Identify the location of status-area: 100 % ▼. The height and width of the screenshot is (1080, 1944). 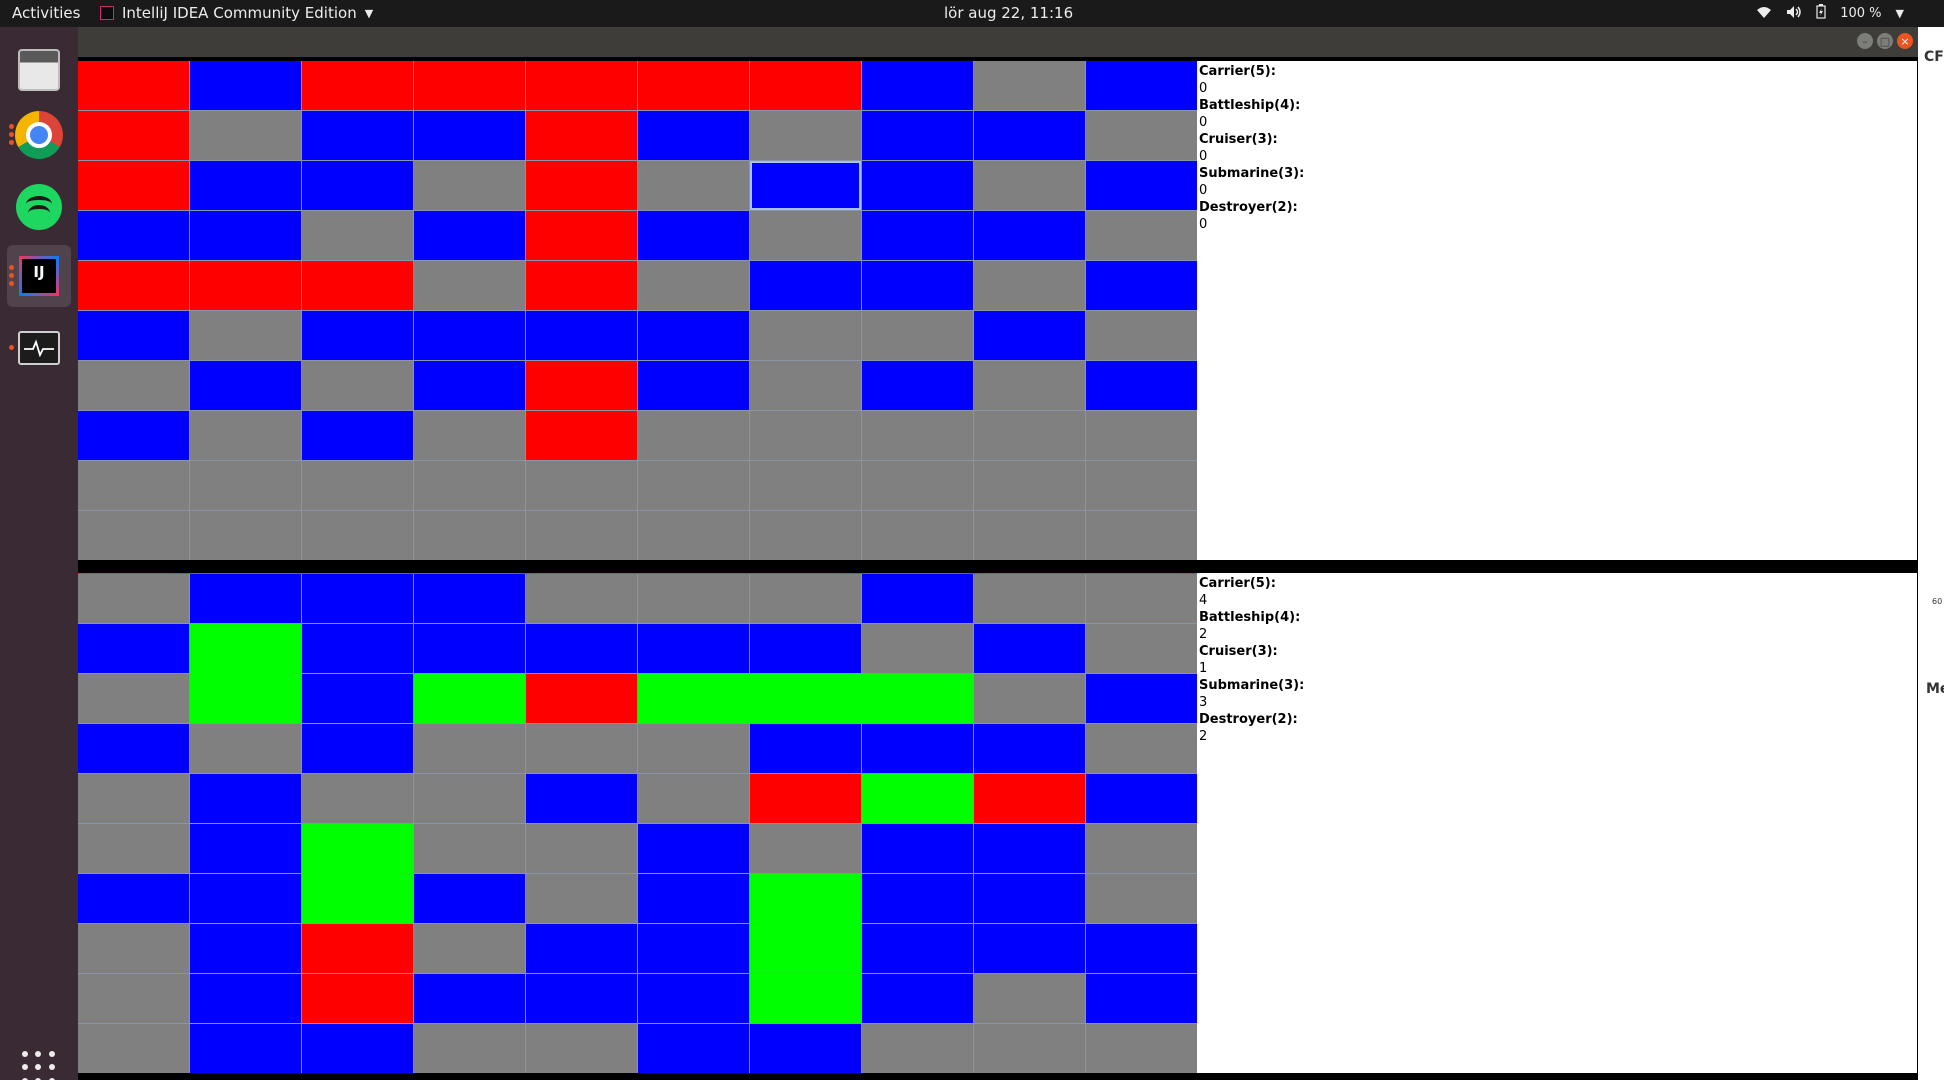
(1830, 13).